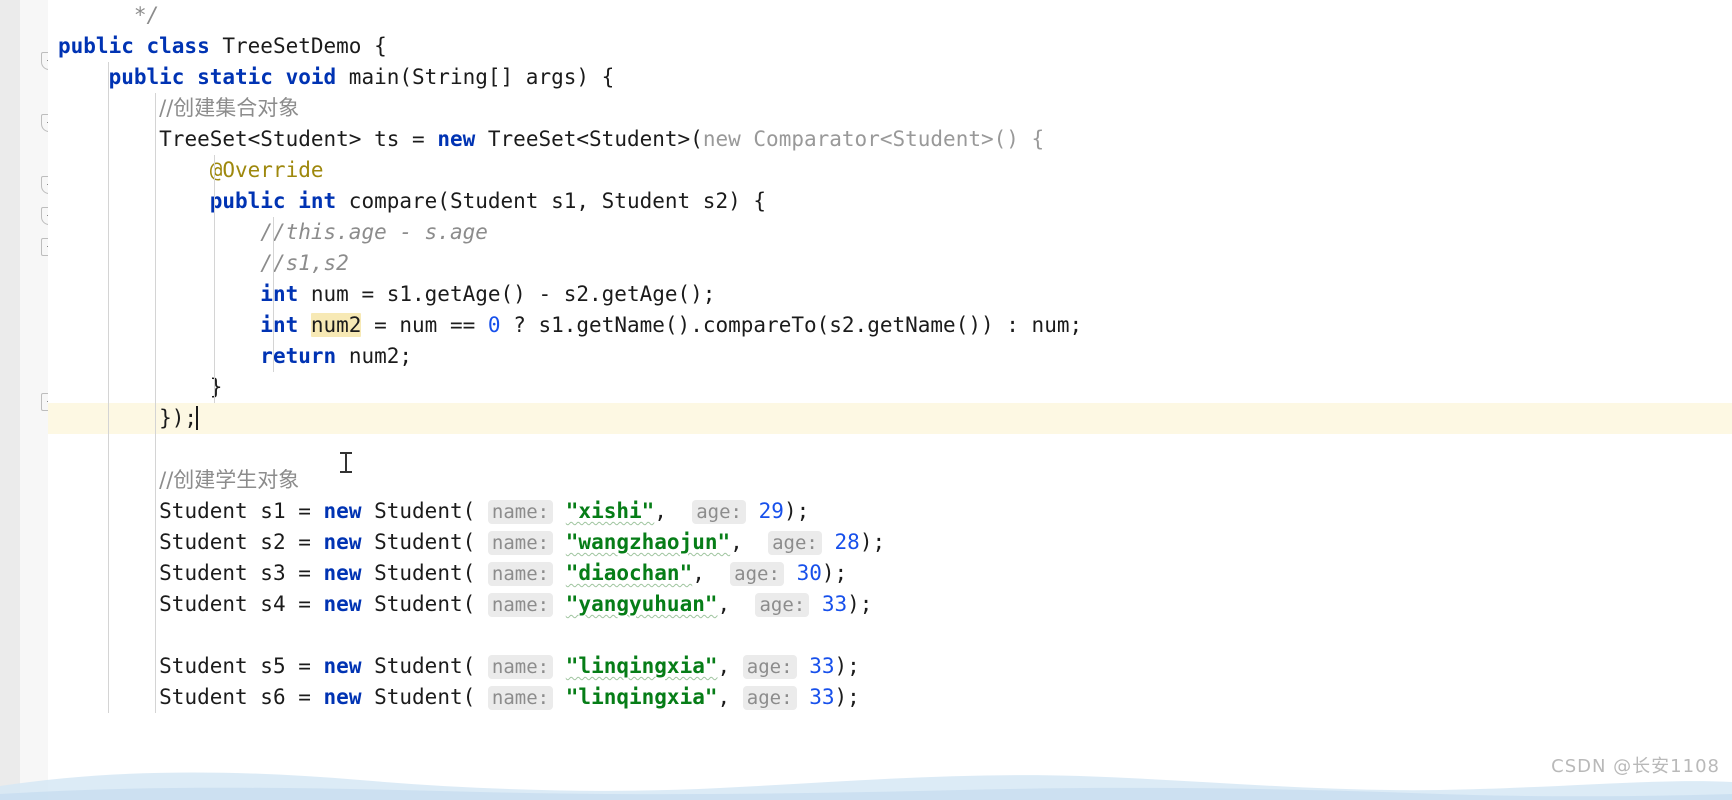  Describe the element at coordinates (890, 108) in the screenshot. I see `code-line: //创建集合对象` at that location.